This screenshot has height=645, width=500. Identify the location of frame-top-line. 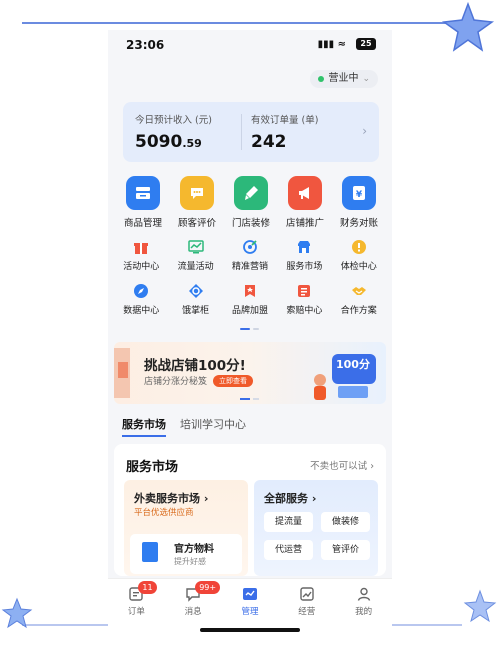
(252, 23).